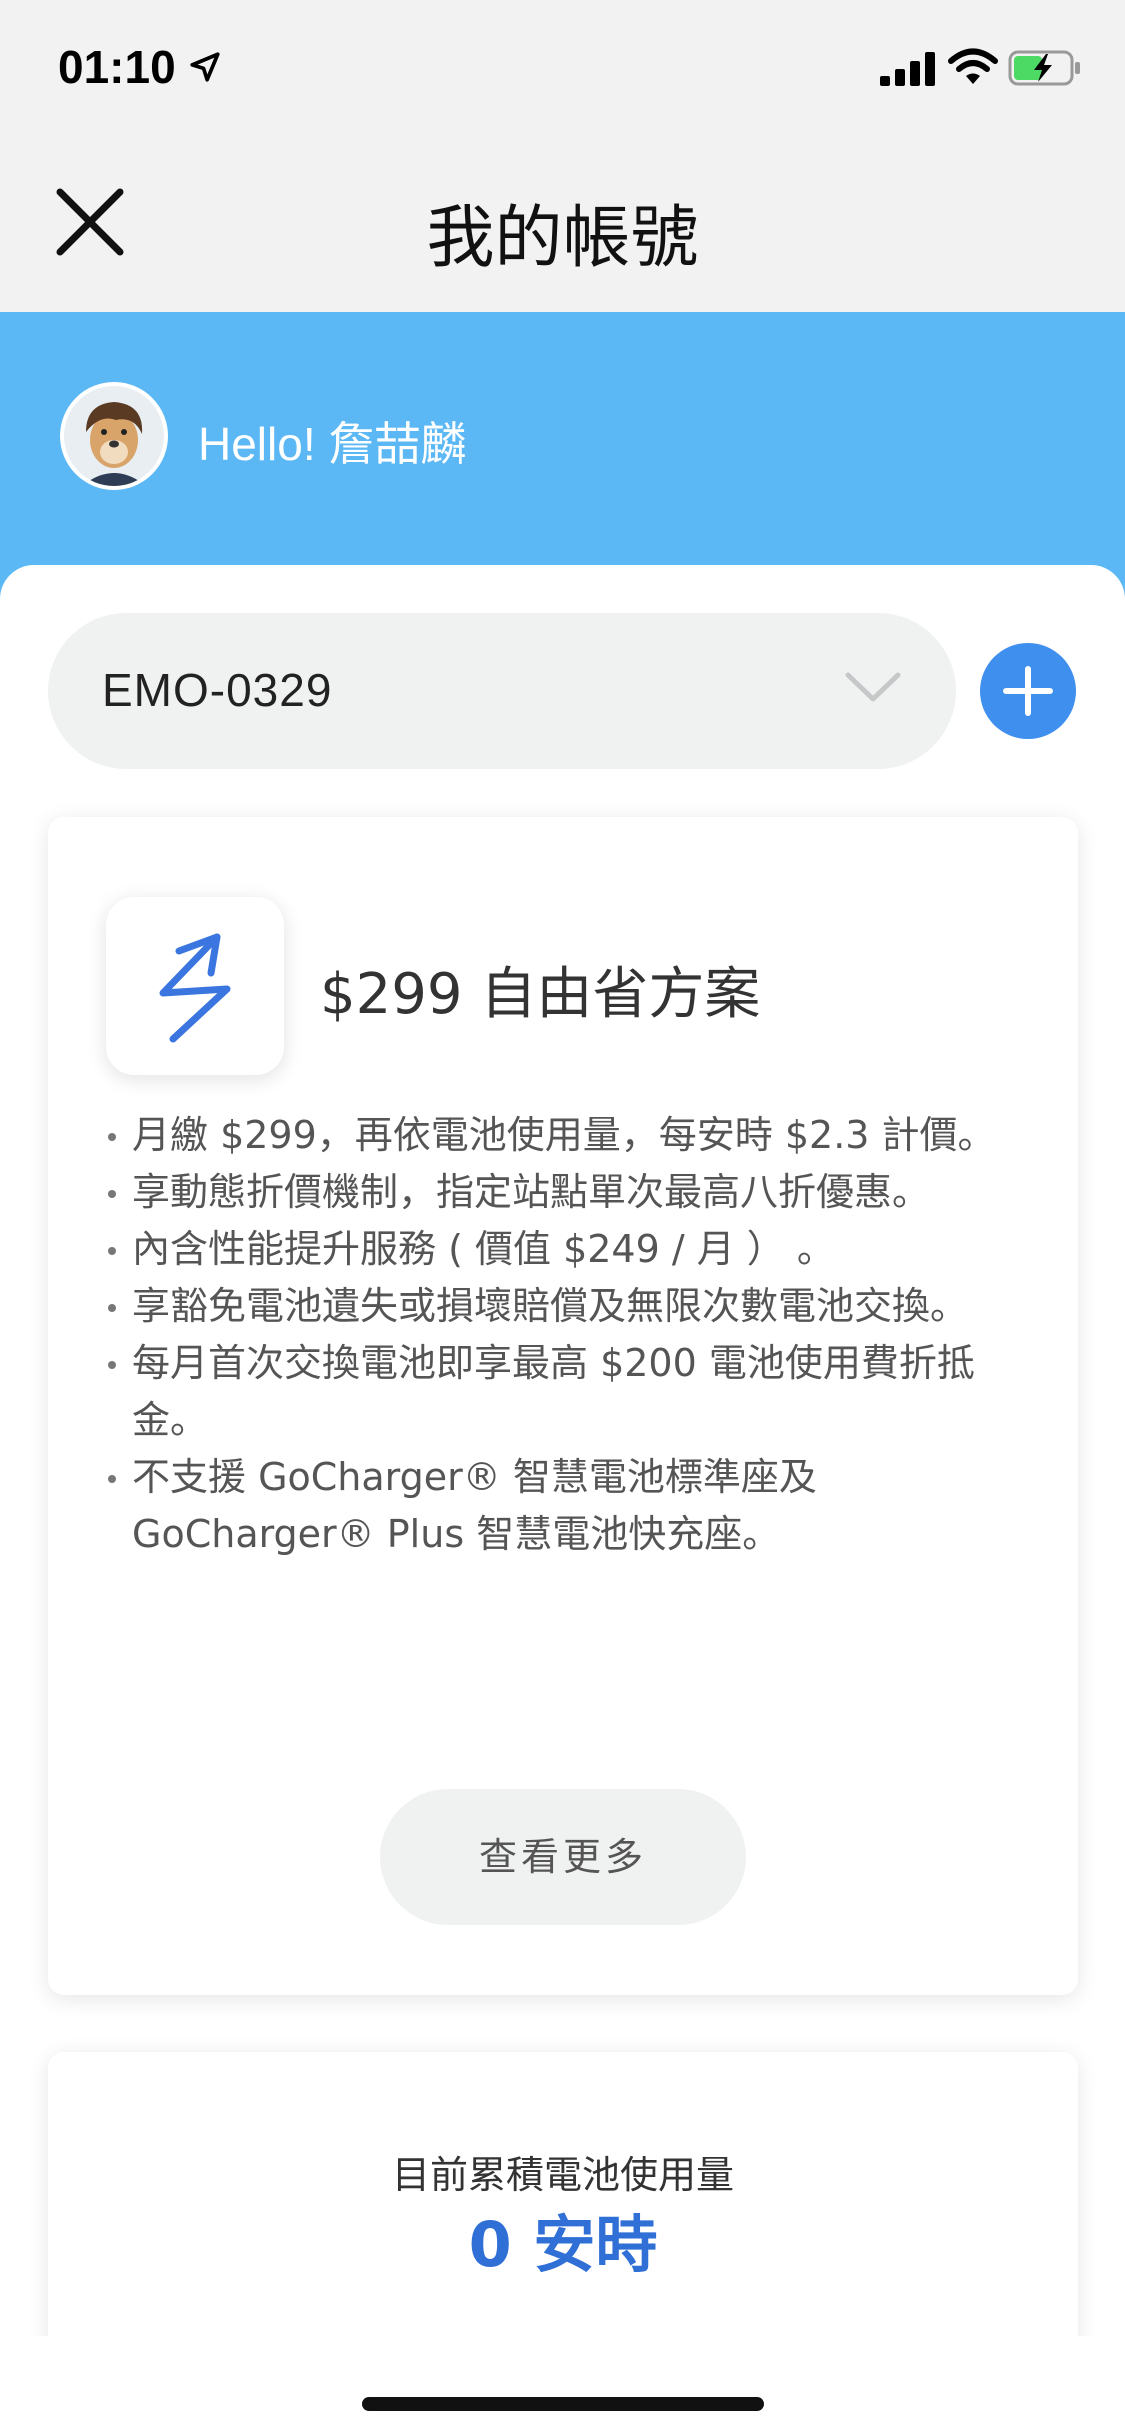  Describe the element at coordinates (574, 1392) in the screenshot. I see `plan-feature-item: 每月首次交換電池即享最高 $200 電池使用費折抵金。` at that location.